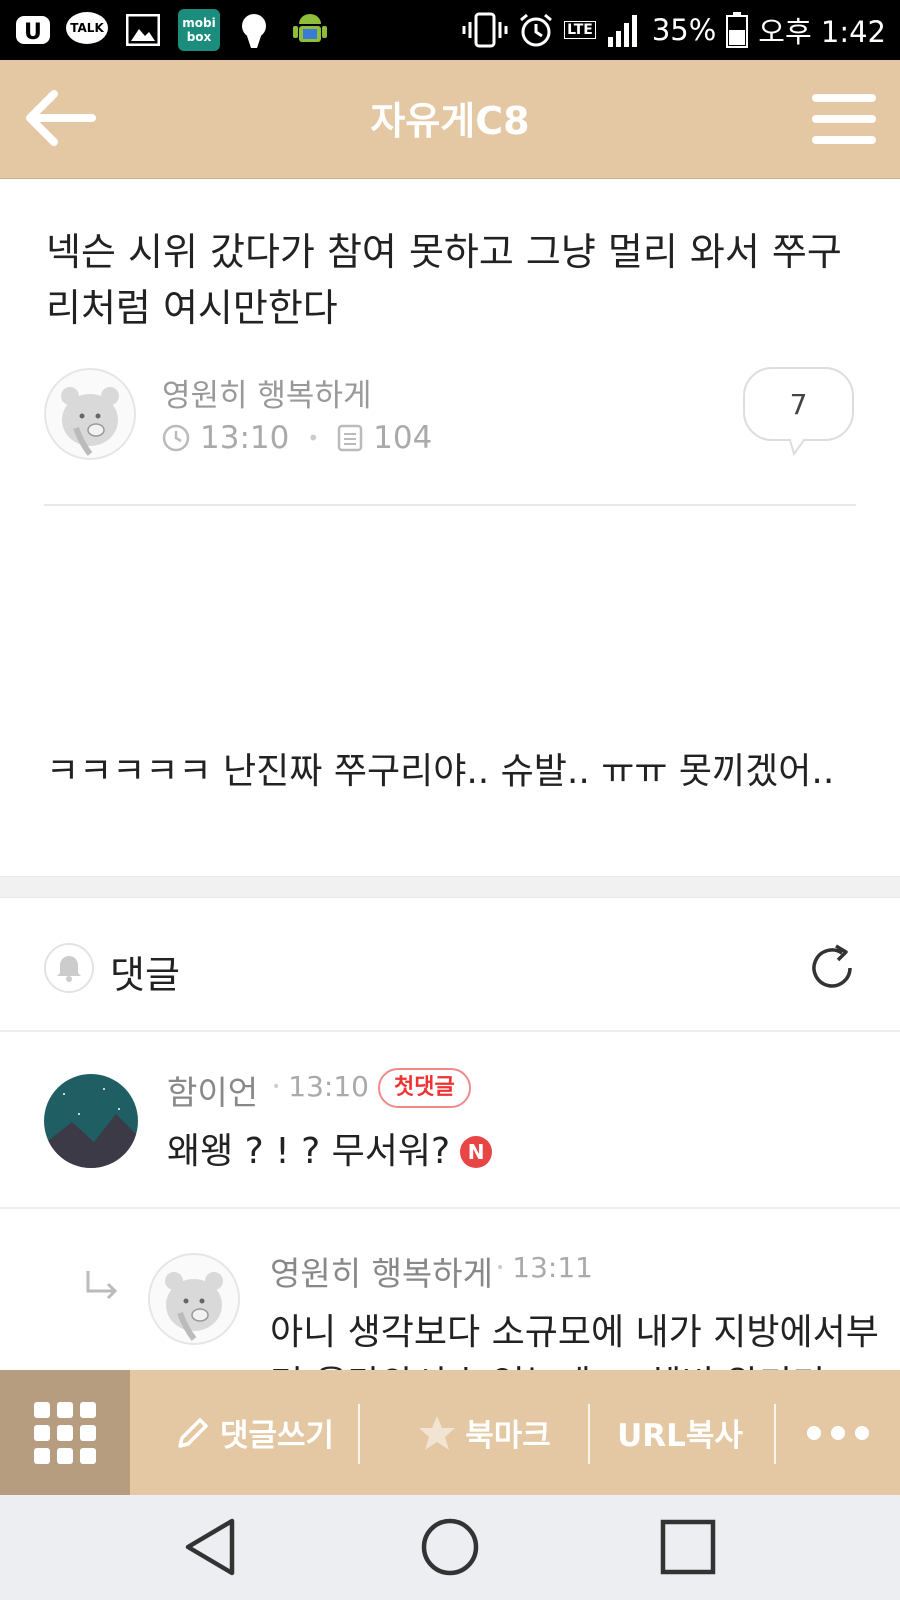  What do you see at coordinates (437, 1432) in the screenshot?
I see `star-icon` at bounding box center [437, 1432].